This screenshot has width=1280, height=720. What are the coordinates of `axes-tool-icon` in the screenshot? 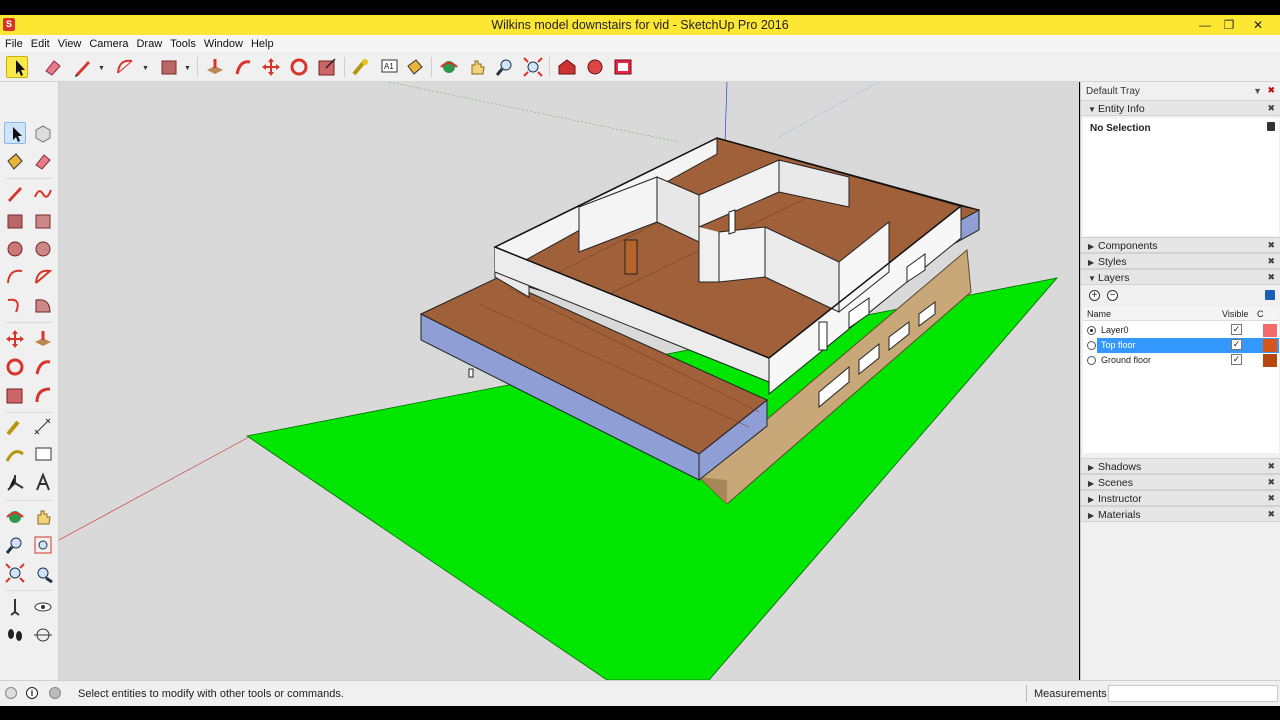 It's located at (15, 483).